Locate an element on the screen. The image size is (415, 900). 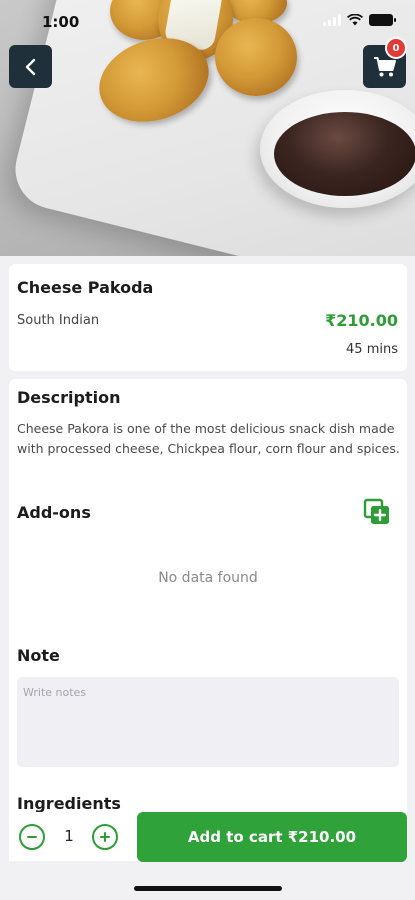
back-button is located at coordinates (30, 66).